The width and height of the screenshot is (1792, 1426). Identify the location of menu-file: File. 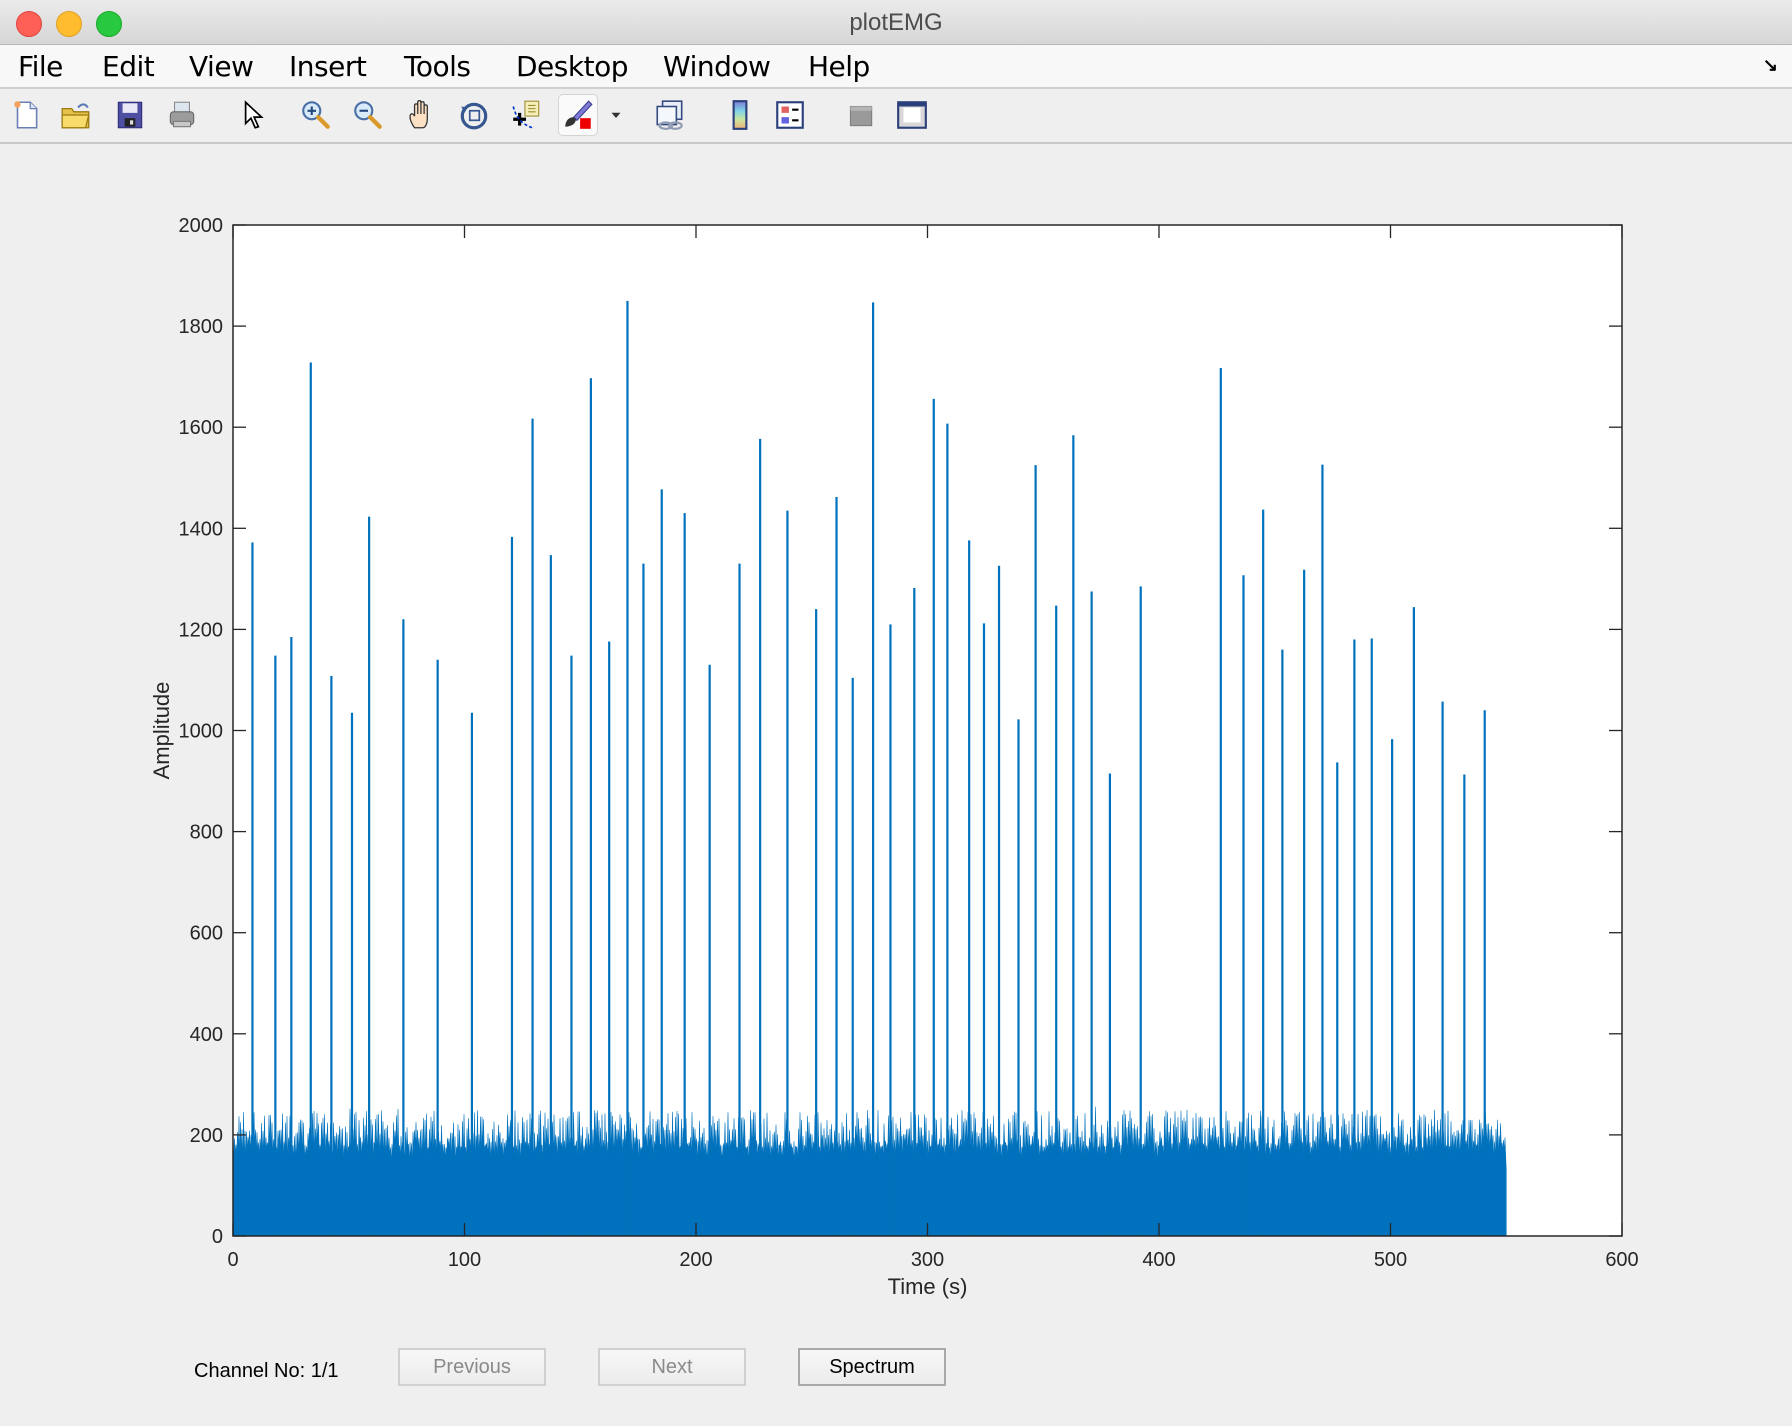
(40, 66).